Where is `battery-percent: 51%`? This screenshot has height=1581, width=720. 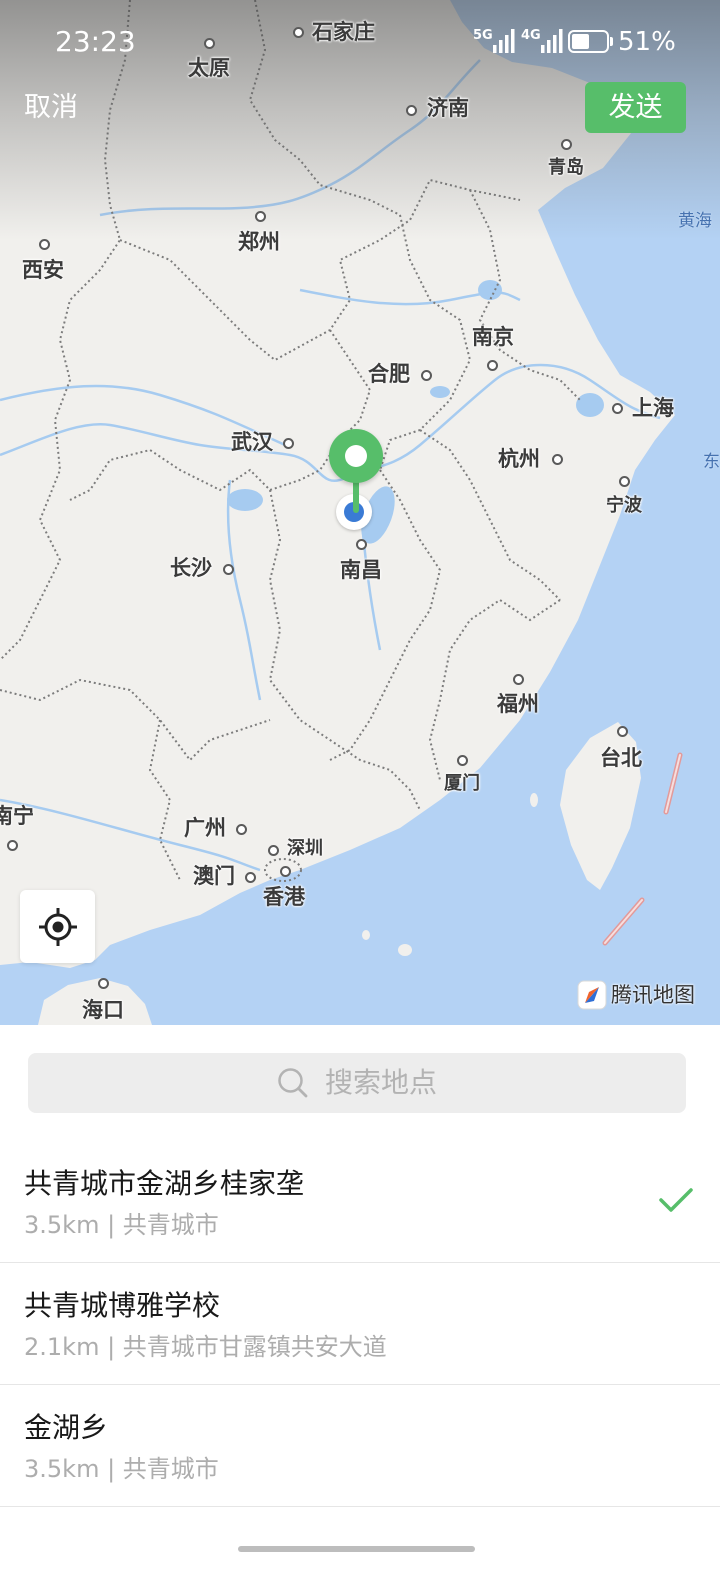 battery-percent: 51% is located at coordinates (647, 42).